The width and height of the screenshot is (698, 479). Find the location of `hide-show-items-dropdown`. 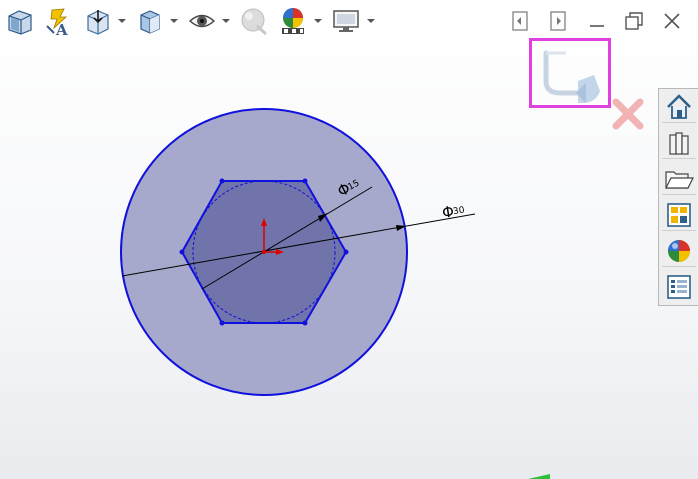

hide-show-items-dropdown is located at coordinates (226, 21).